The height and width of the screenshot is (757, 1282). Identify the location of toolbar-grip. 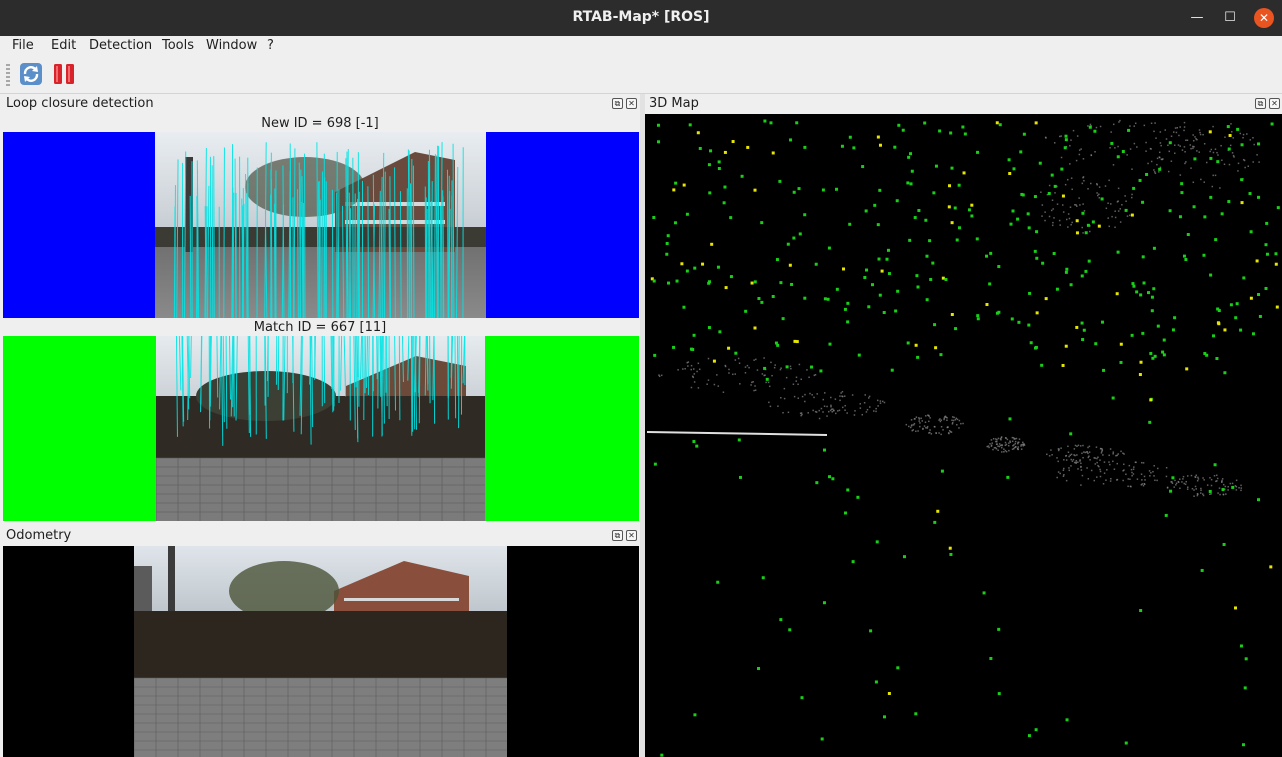
(8, 75).